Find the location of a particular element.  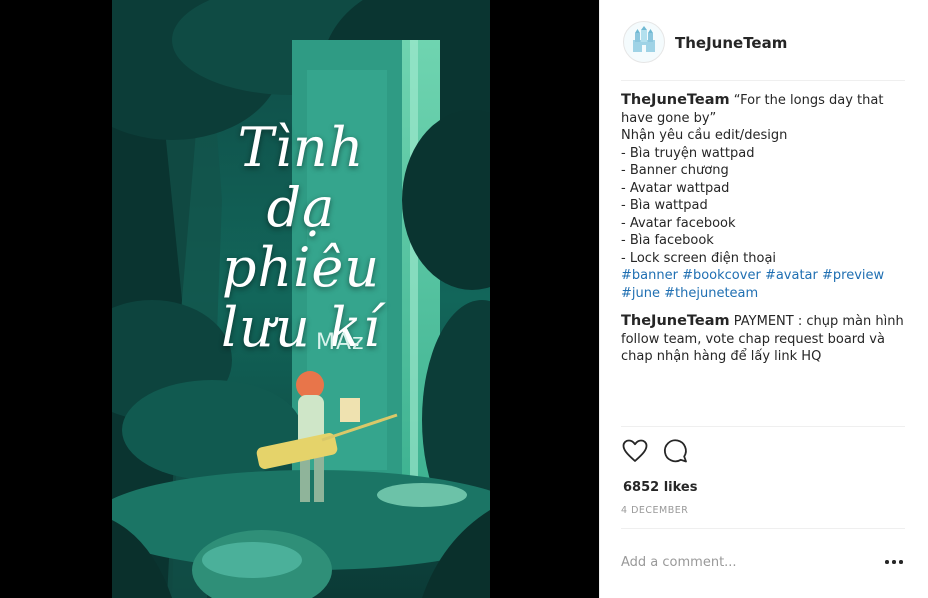

comment-icon is located at coordinates (675, 451).